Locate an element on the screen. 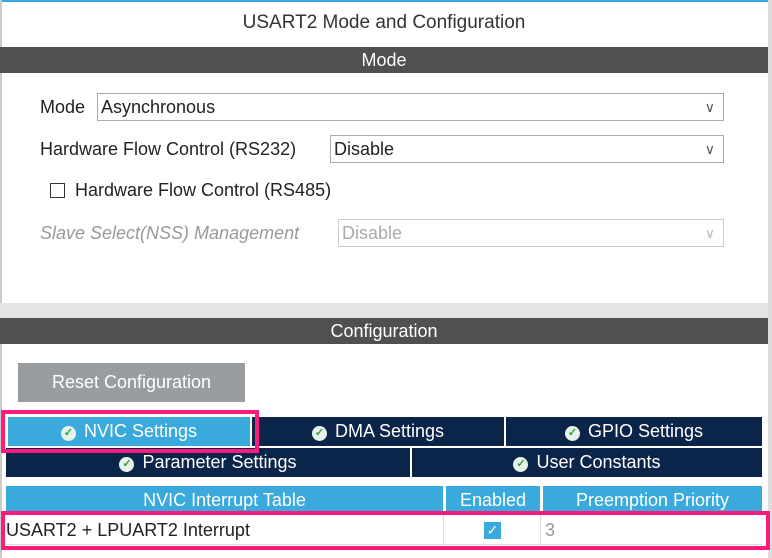 The width and height of the screenshot is (772, 558). configuration-header: Configuration is located at coordinates (384, 331).